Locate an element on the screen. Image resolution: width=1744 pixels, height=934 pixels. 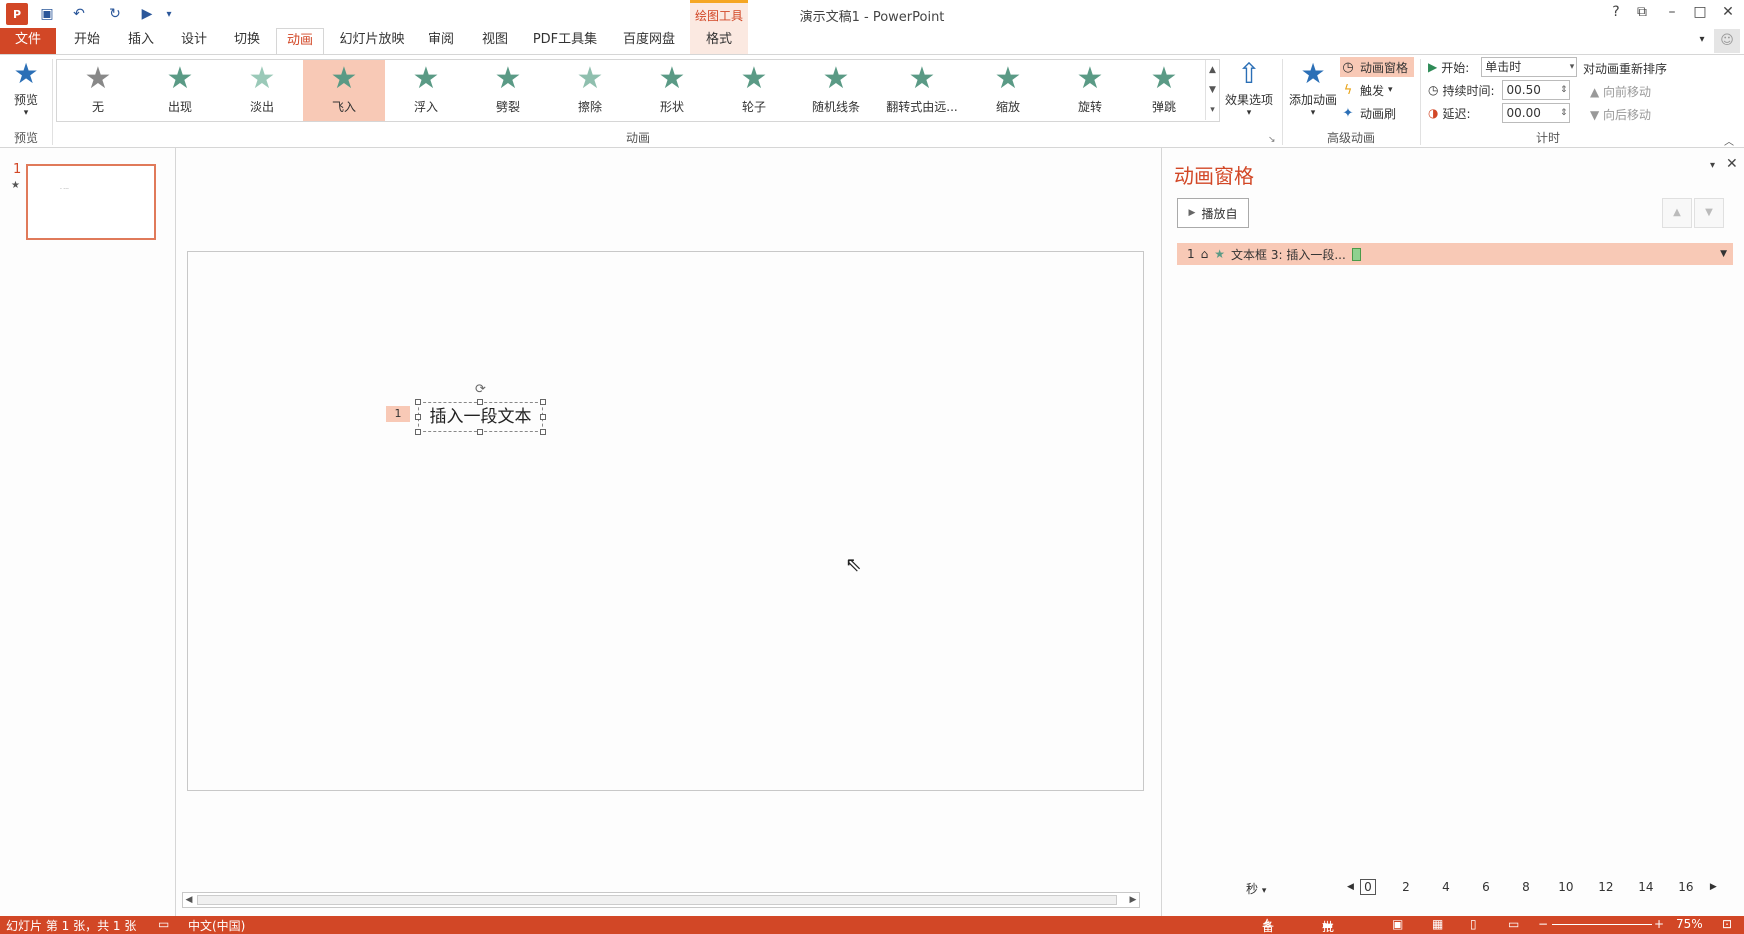
minimize-button: – is located at coordinates (1672, 14).